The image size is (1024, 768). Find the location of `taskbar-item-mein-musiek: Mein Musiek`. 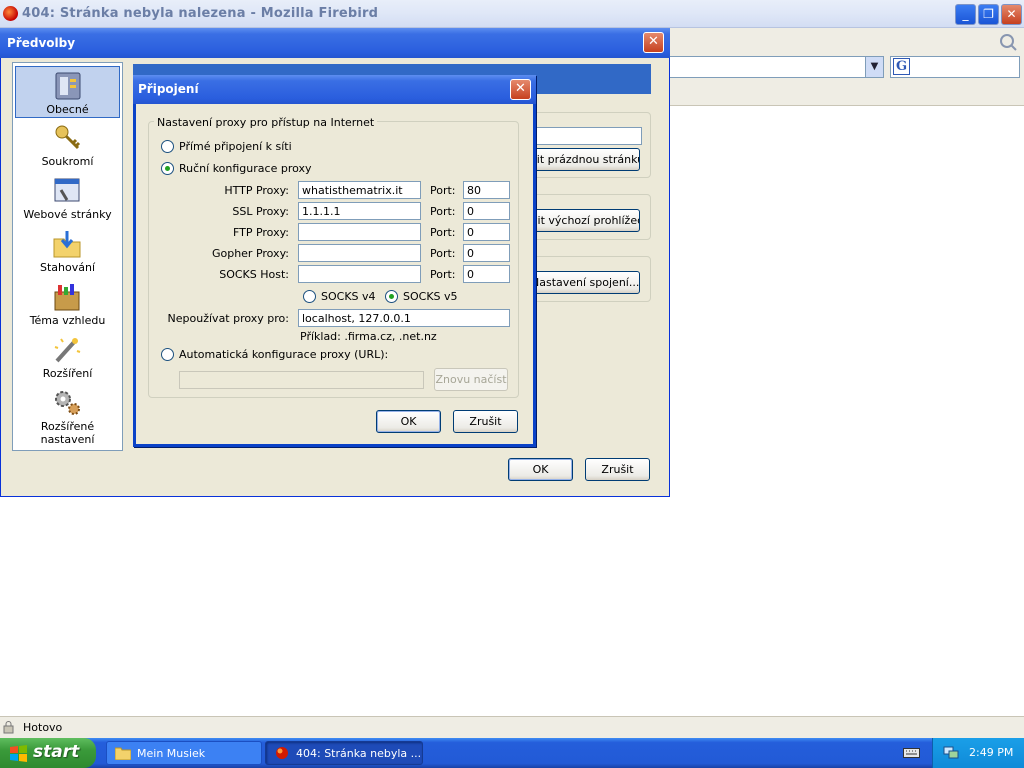

taskbar-item-mein-musiek: Mein Musiek is located at coordinates (184, 753).